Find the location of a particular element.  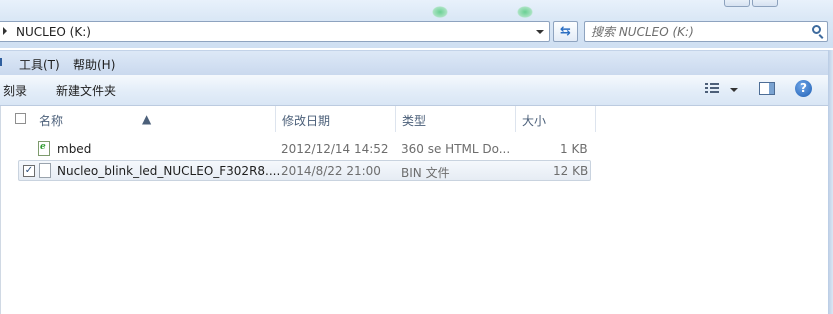

sort-ascending-icon: ▲ is located at coordinates (147, 119).